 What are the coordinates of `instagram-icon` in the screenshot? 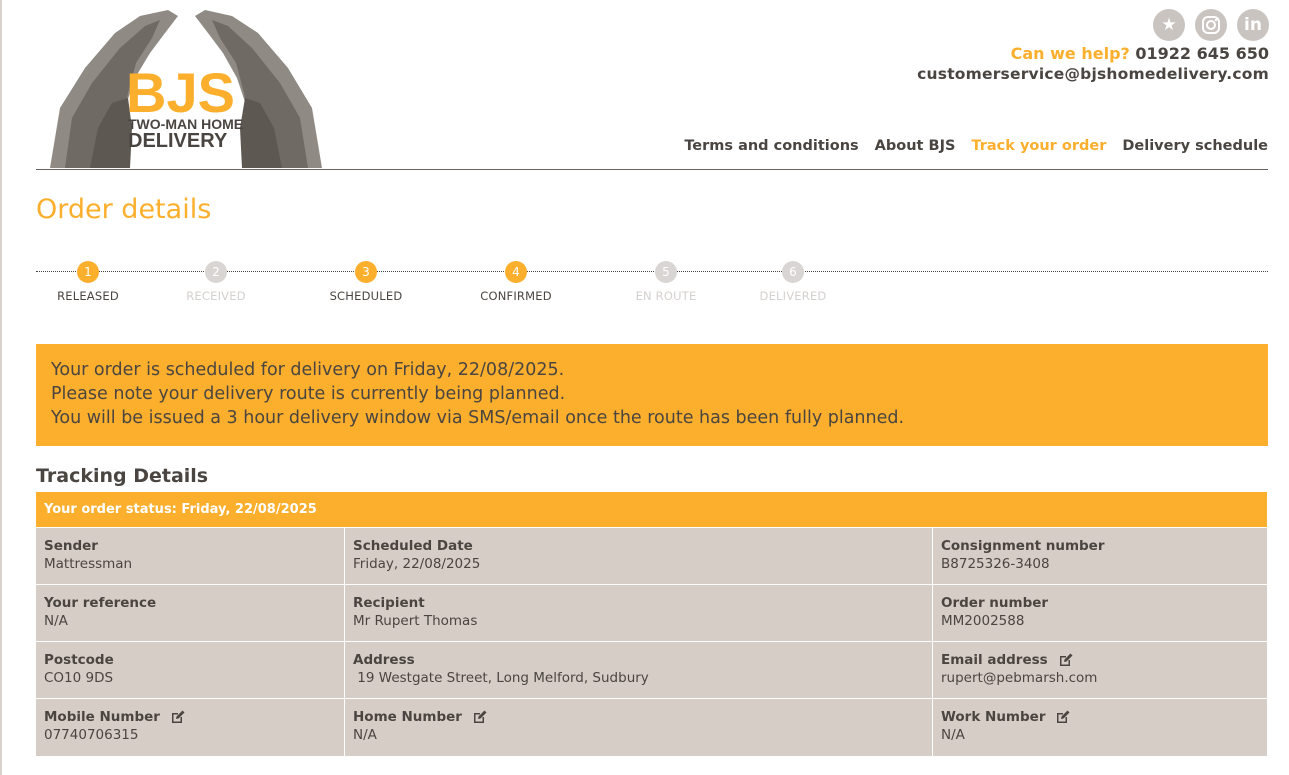 It's located at (1211, 25).